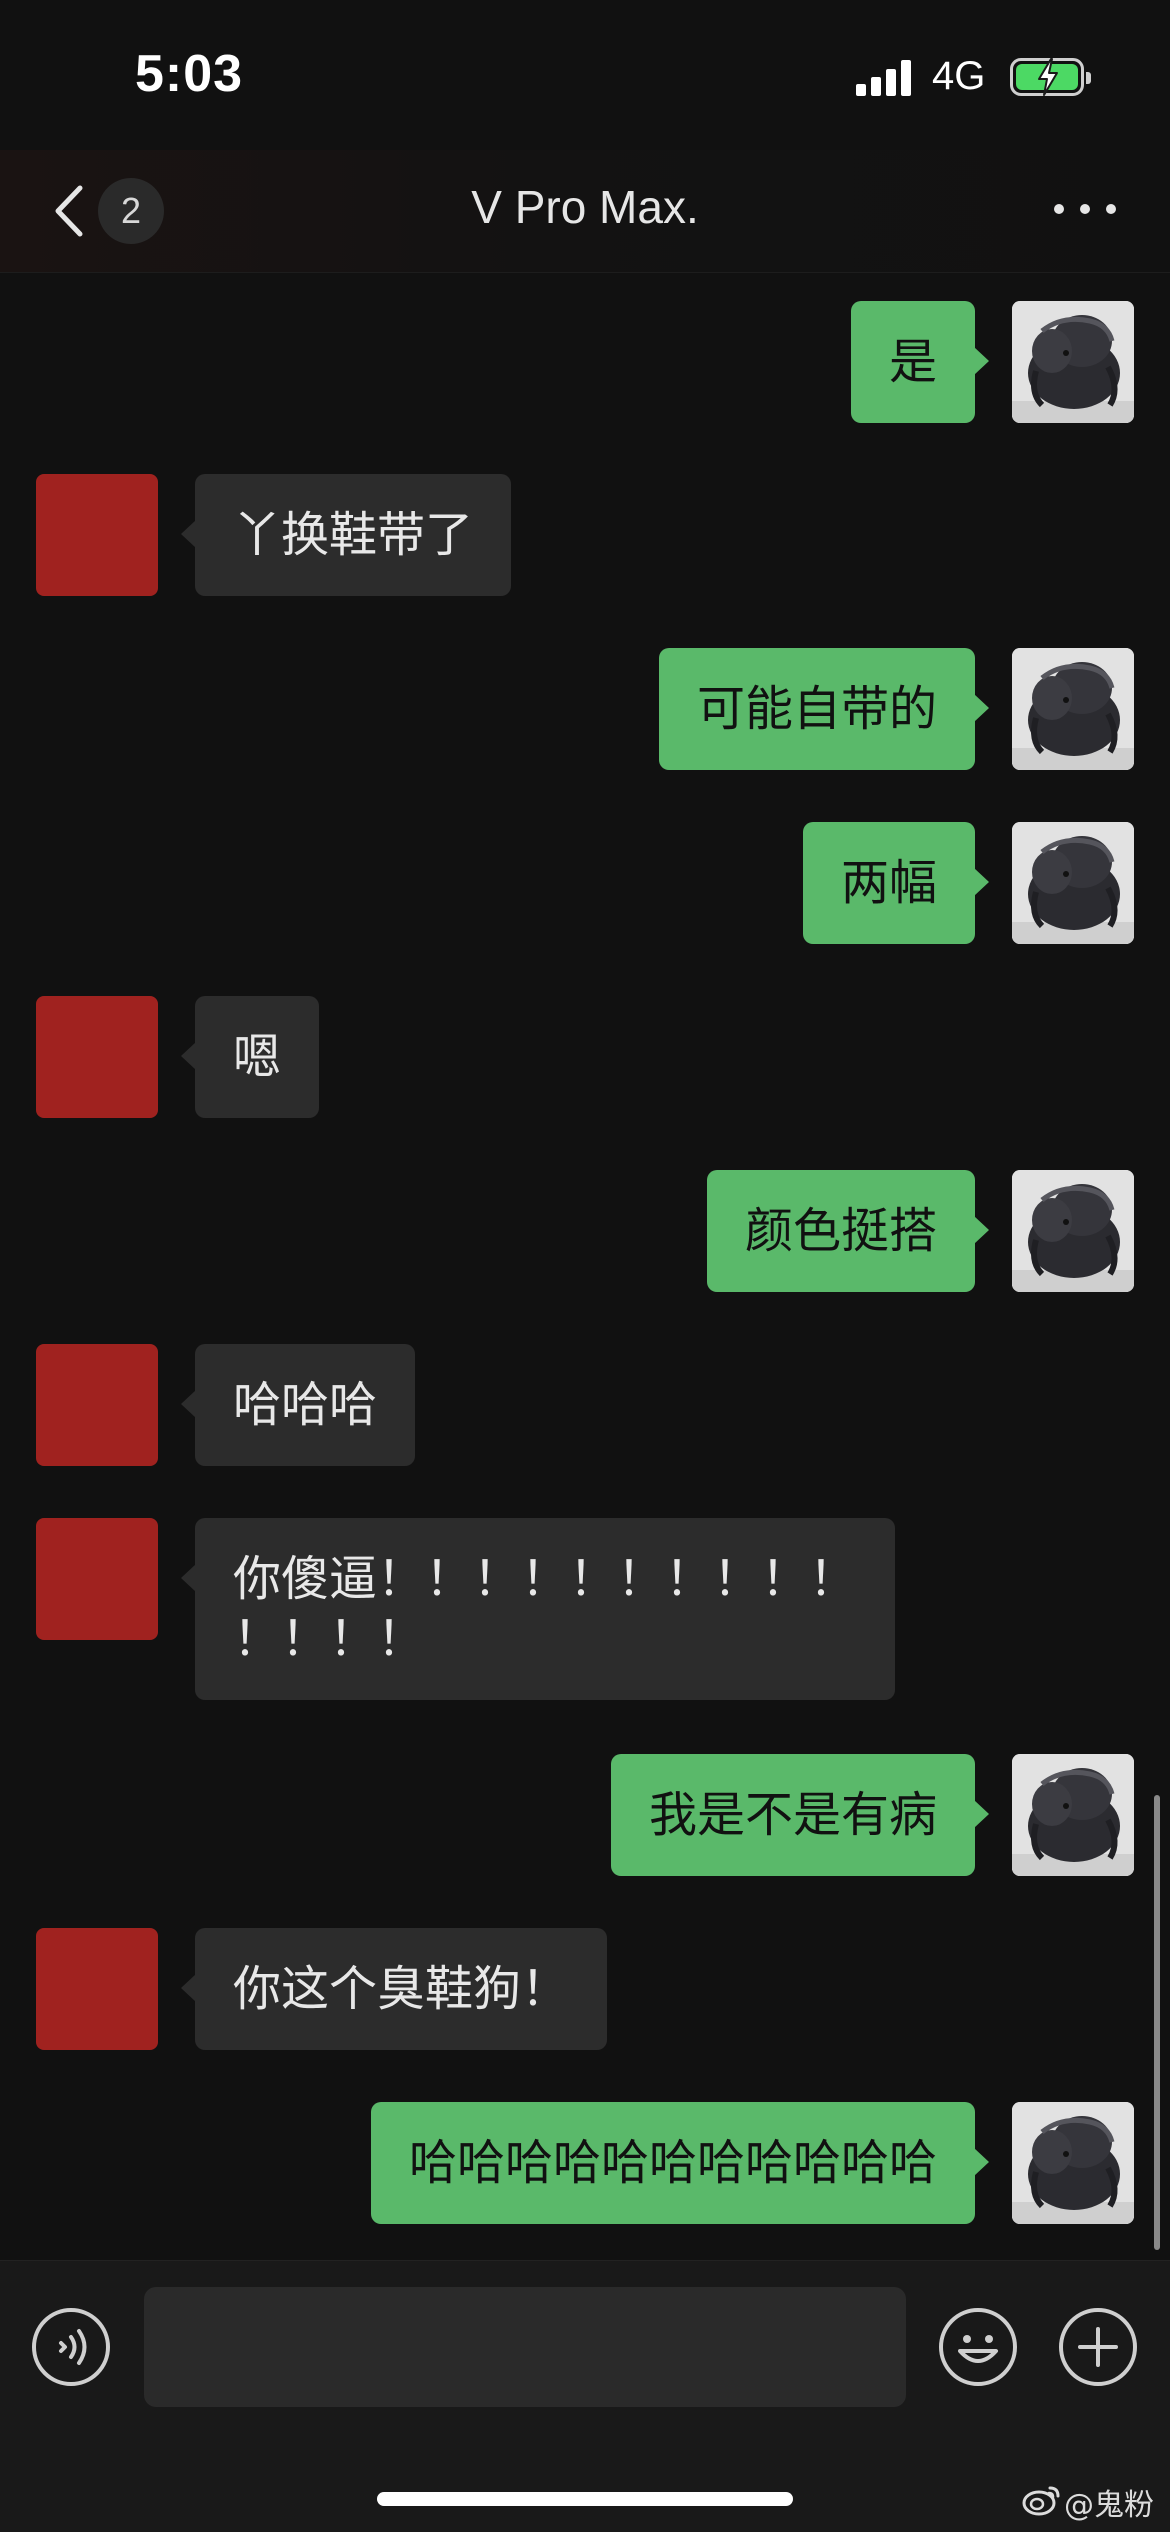 The image size is (1170, 2532). Describe the element at coordinates (920, 362) in the screenshot. I see `message-bubble: 是` at that location.